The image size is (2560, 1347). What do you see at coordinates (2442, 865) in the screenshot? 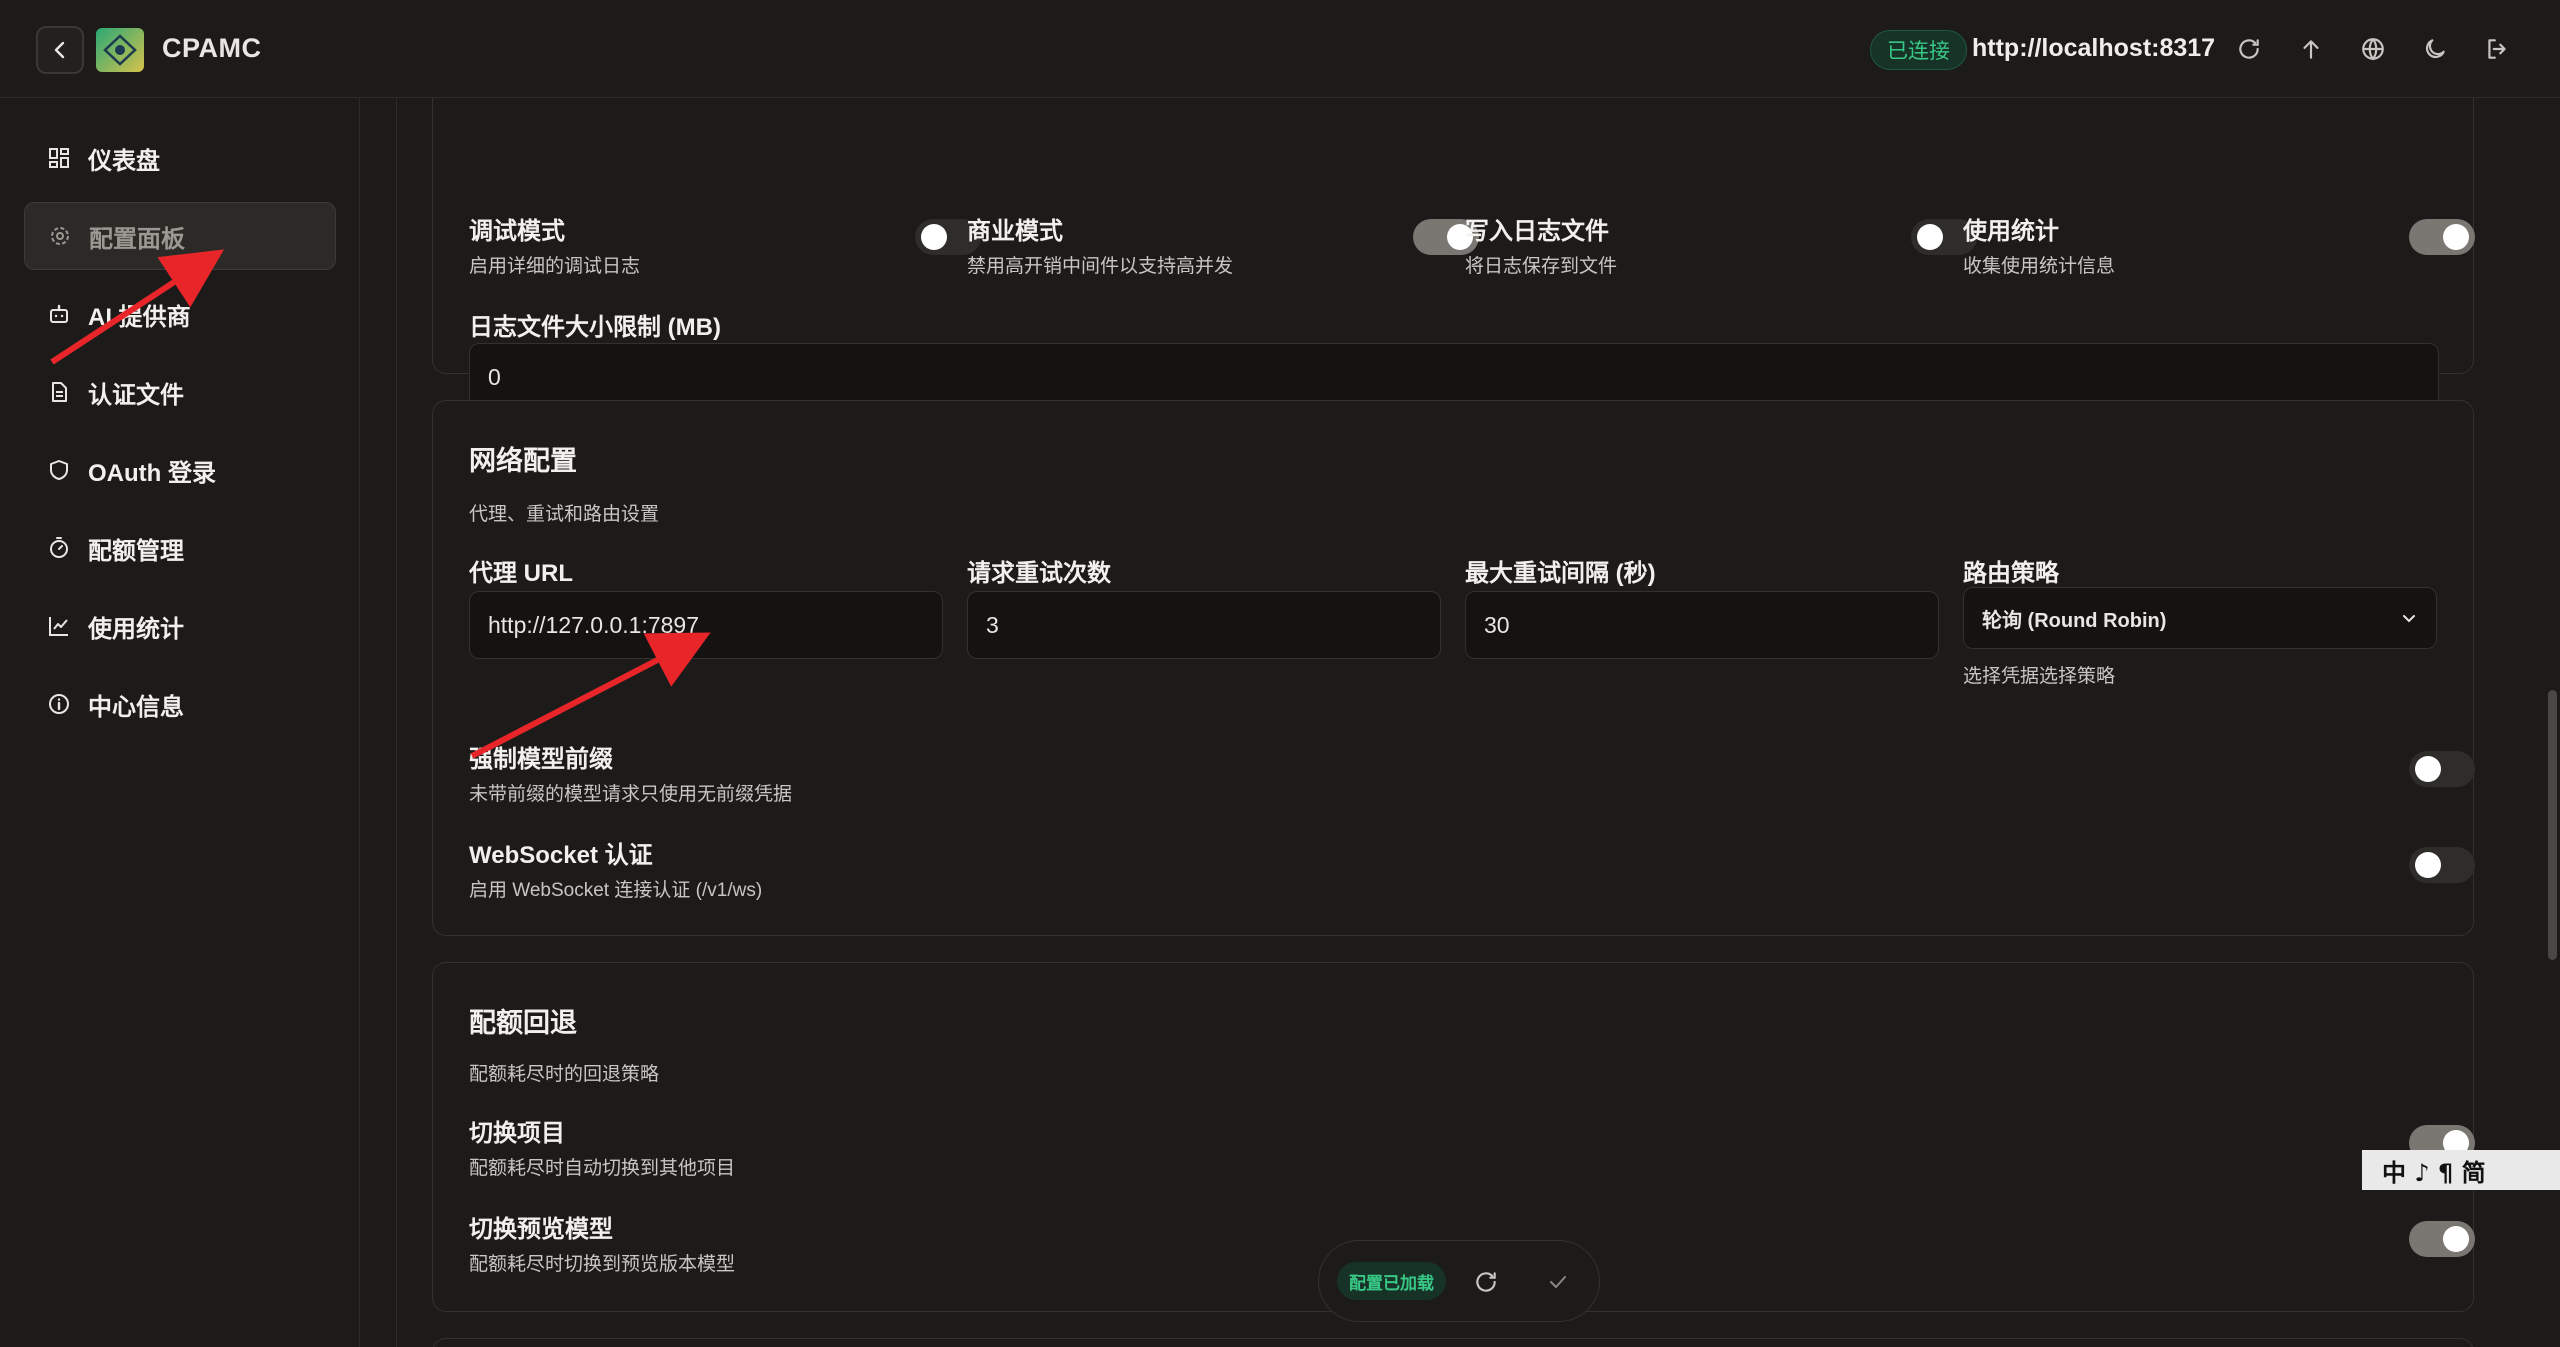
I see `websocket-auth-toggle` at bounding box center [2442, 865].